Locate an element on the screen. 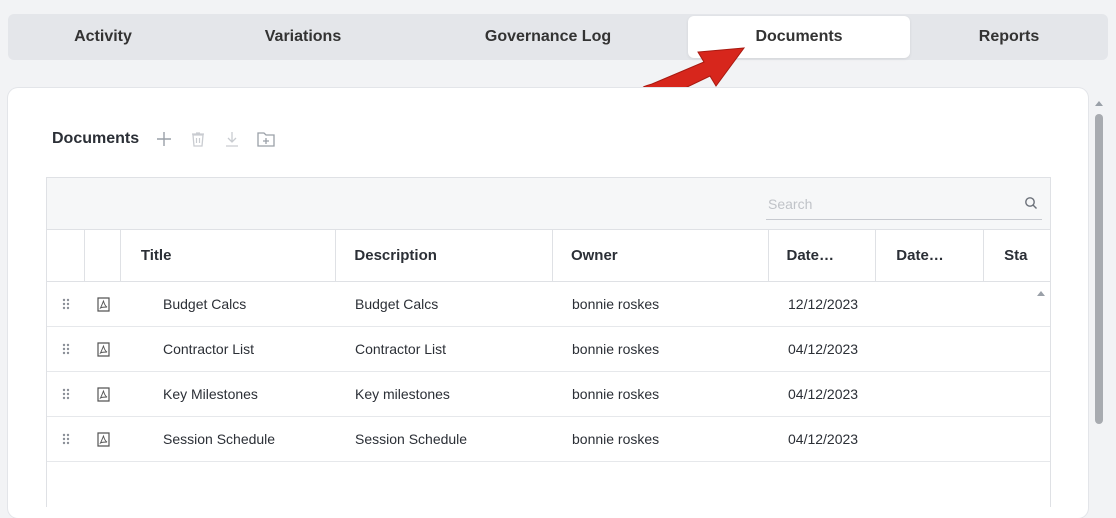 The height and width of the screenshot is (518, 1116). cell-description: Session Schedule is located at coordinates (411, 439).